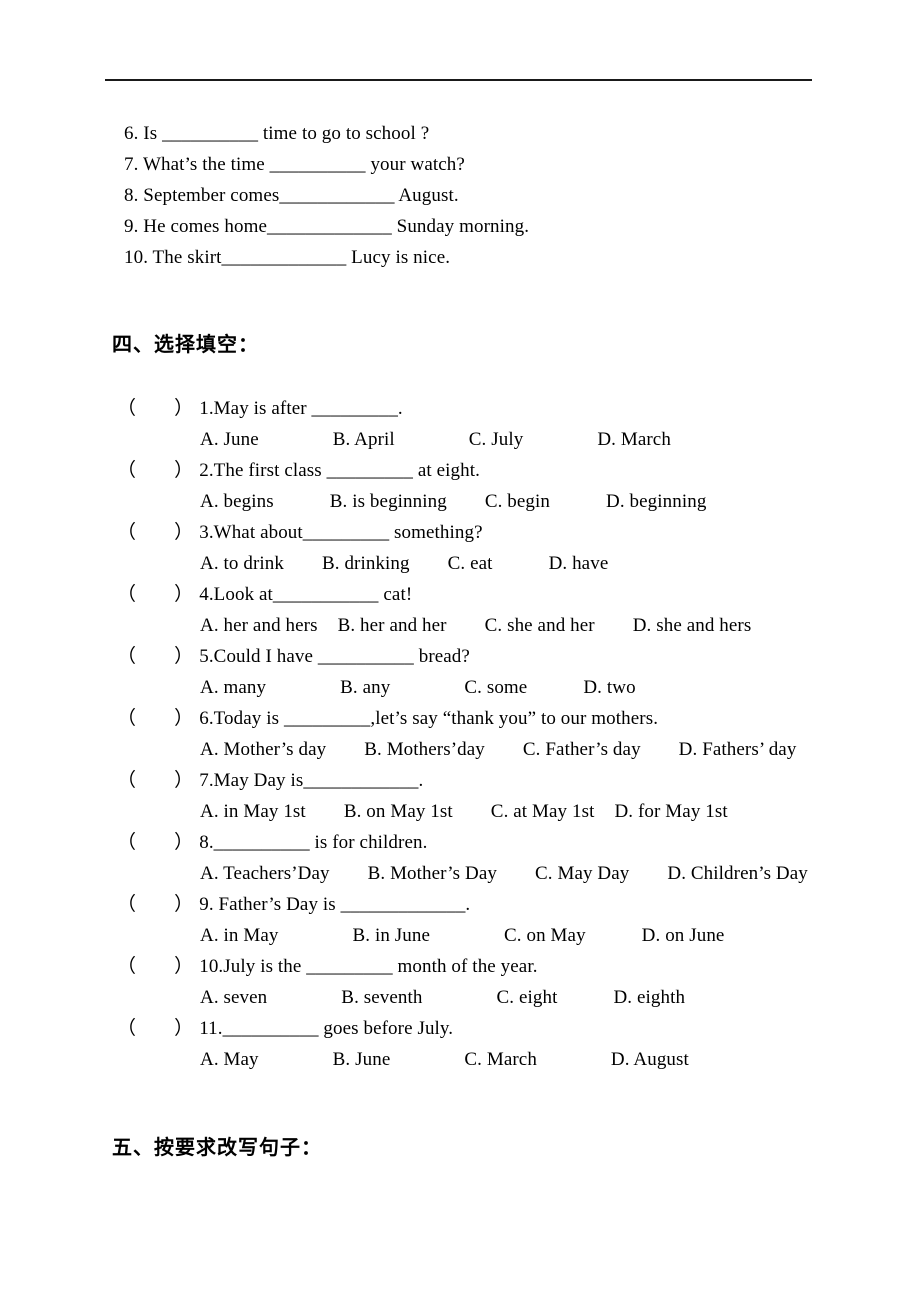  Describe the element at coordinates (239, 935) in the screenshot. I see `mc-option: A. in May` at that location.